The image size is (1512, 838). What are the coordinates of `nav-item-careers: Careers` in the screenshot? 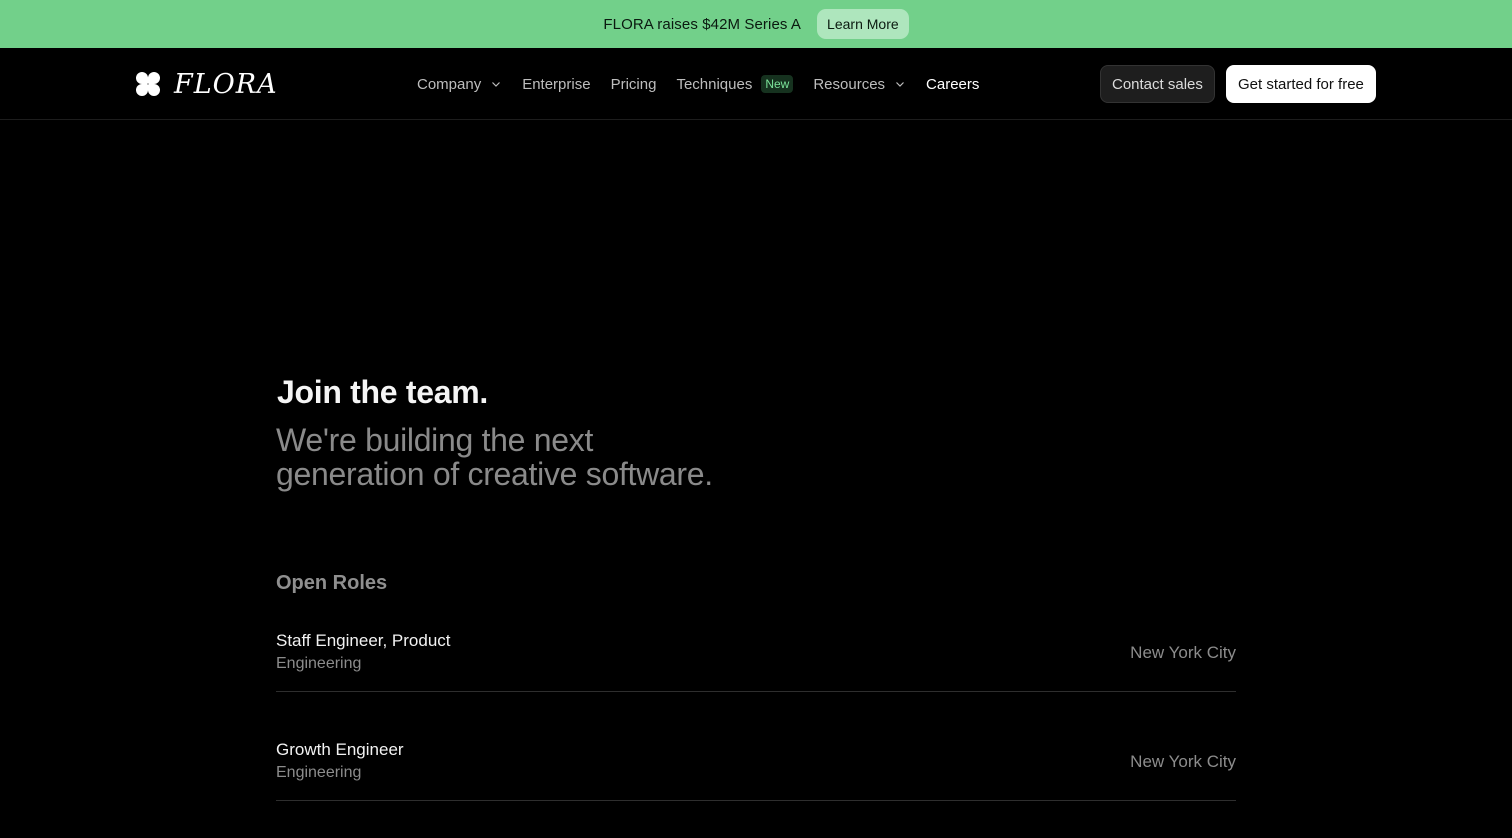 It's located at (952, 84).